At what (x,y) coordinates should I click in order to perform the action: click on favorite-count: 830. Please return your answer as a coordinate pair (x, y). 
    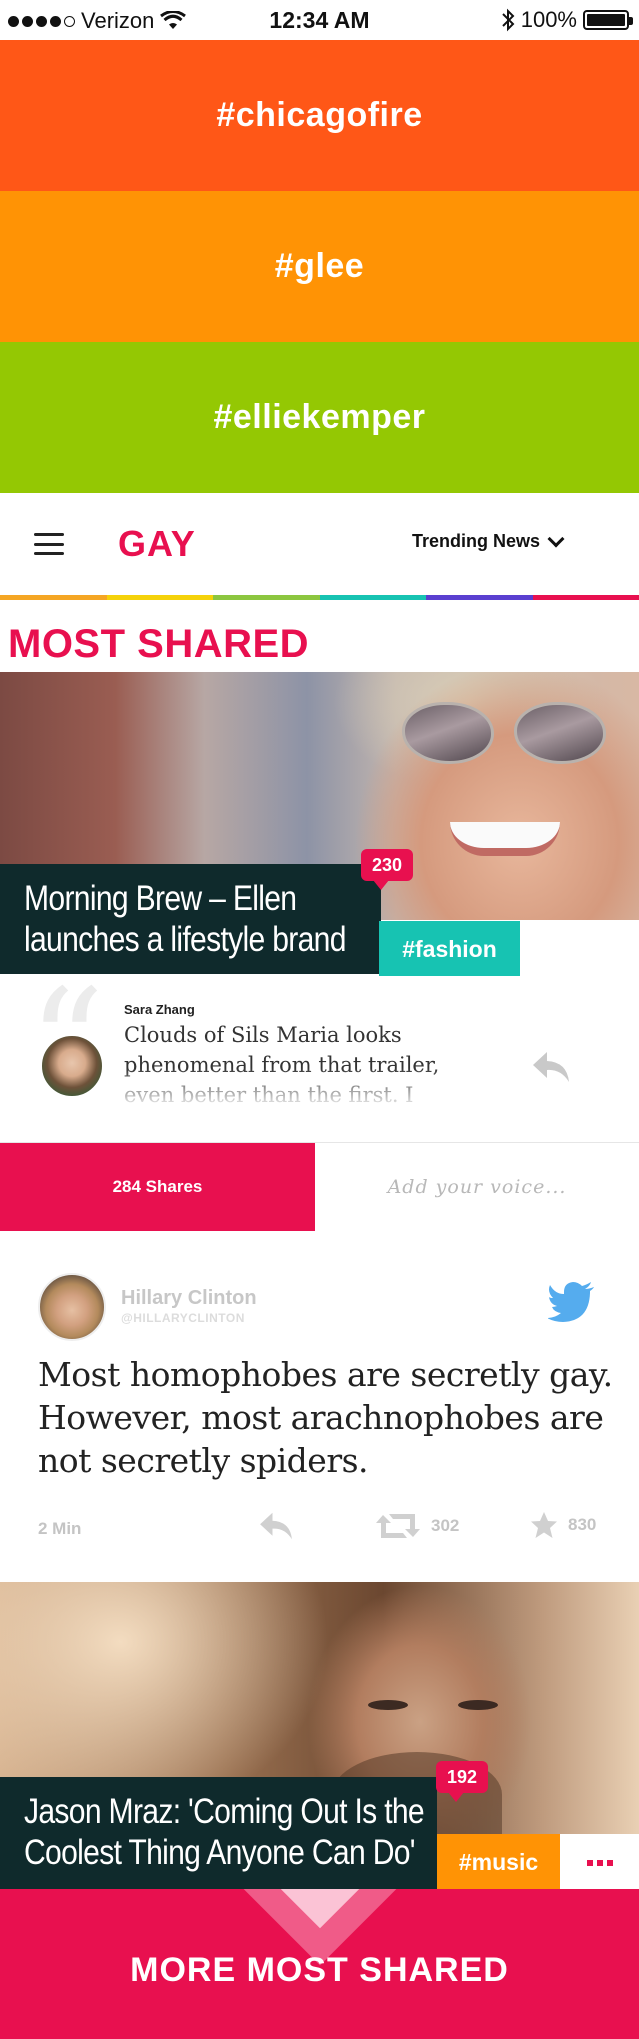
    Looking at the image, I should click on (582, 1524).